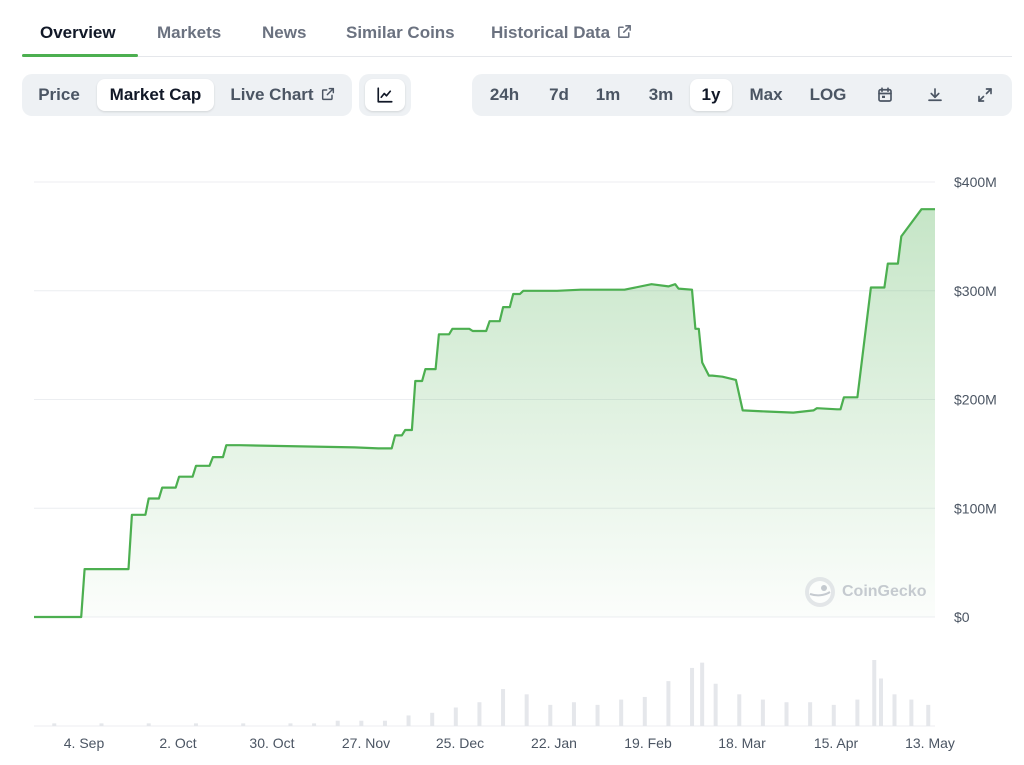  Describe the element at coordinates (400, 33) in the screenshot. I see `tab-similar-coins: Similar Coins` at that location.